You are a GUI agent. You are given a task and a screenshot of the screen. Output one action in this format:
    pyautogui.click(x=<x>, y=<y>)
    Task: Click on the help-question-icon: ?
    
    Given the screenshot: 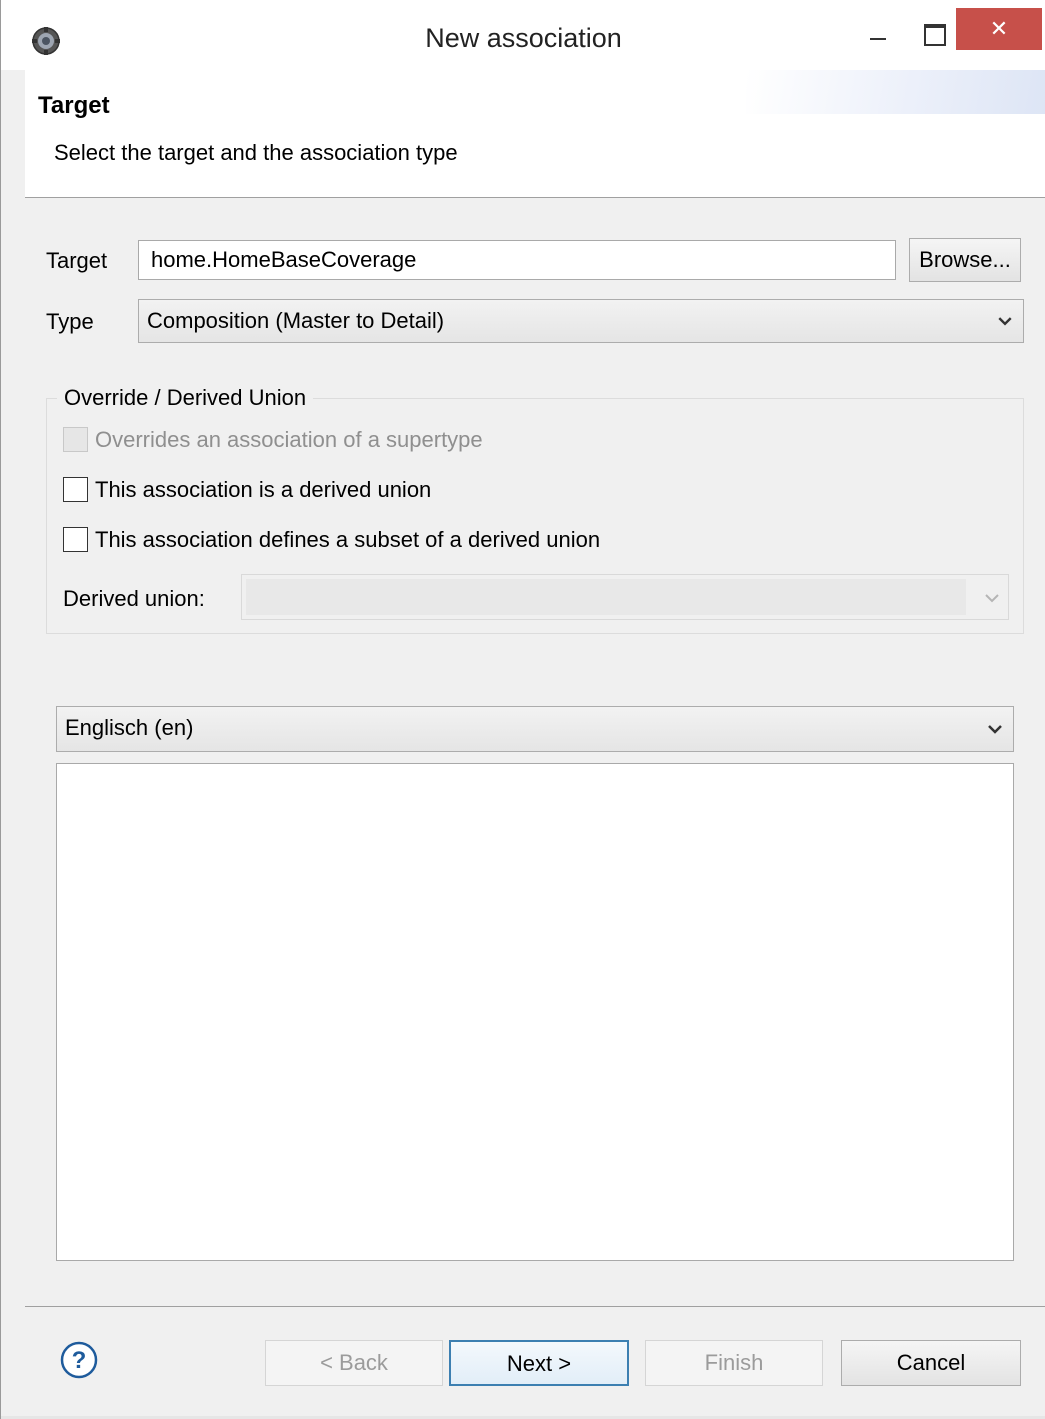 What is the action you would take?
    pyautogui.click(x=79, y=1360)
    